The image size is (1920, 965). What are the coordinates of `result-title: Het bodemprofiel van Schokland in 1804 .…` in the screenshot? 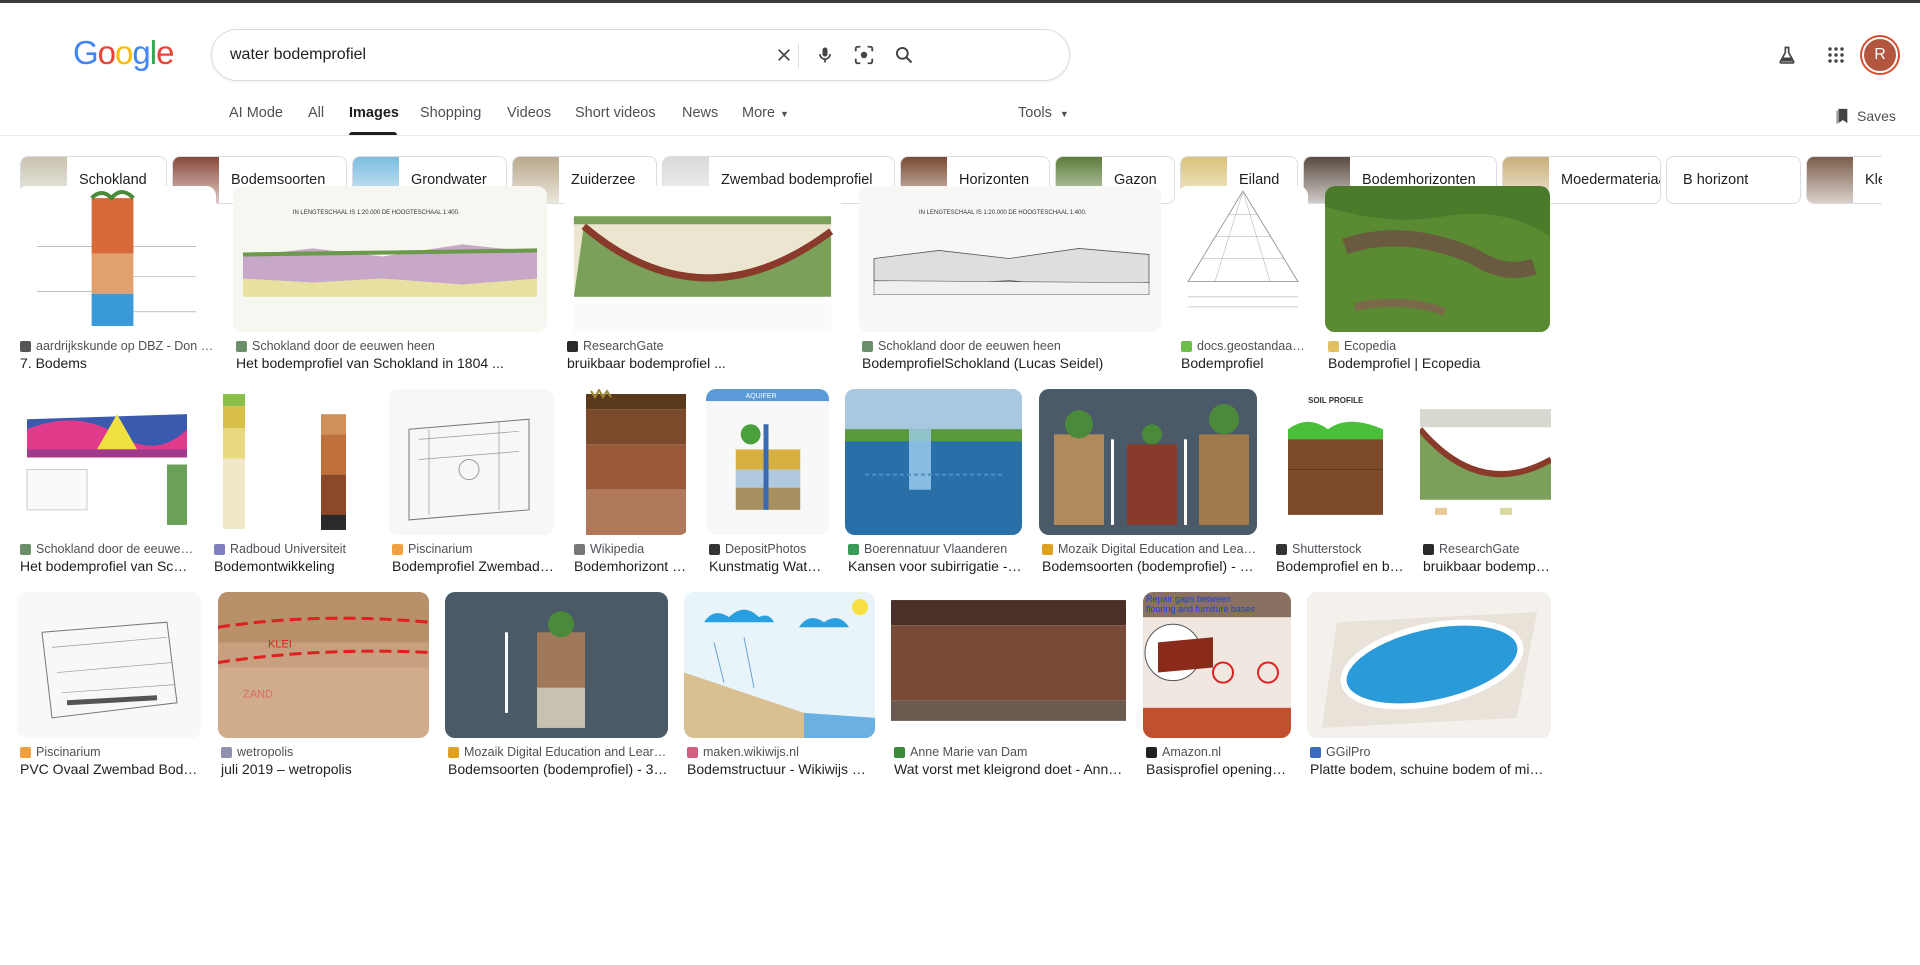 It's located at (391, 363).